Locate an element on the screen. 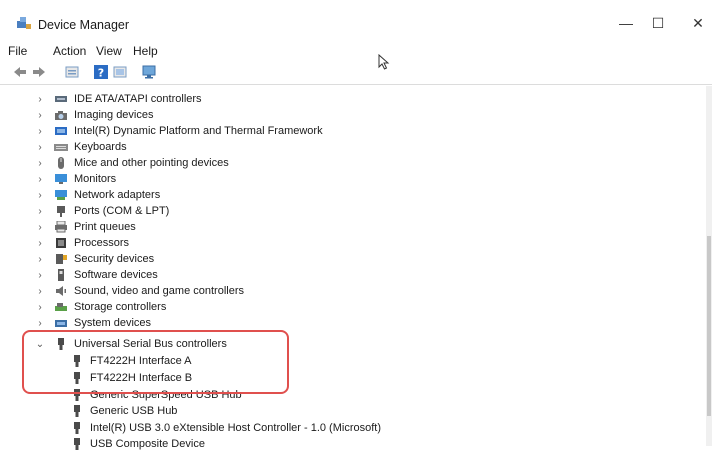 Image resolution: width=712 pixels, height=452 pixels. tree-category-label: Monitors is located at coordinates (95, 179).